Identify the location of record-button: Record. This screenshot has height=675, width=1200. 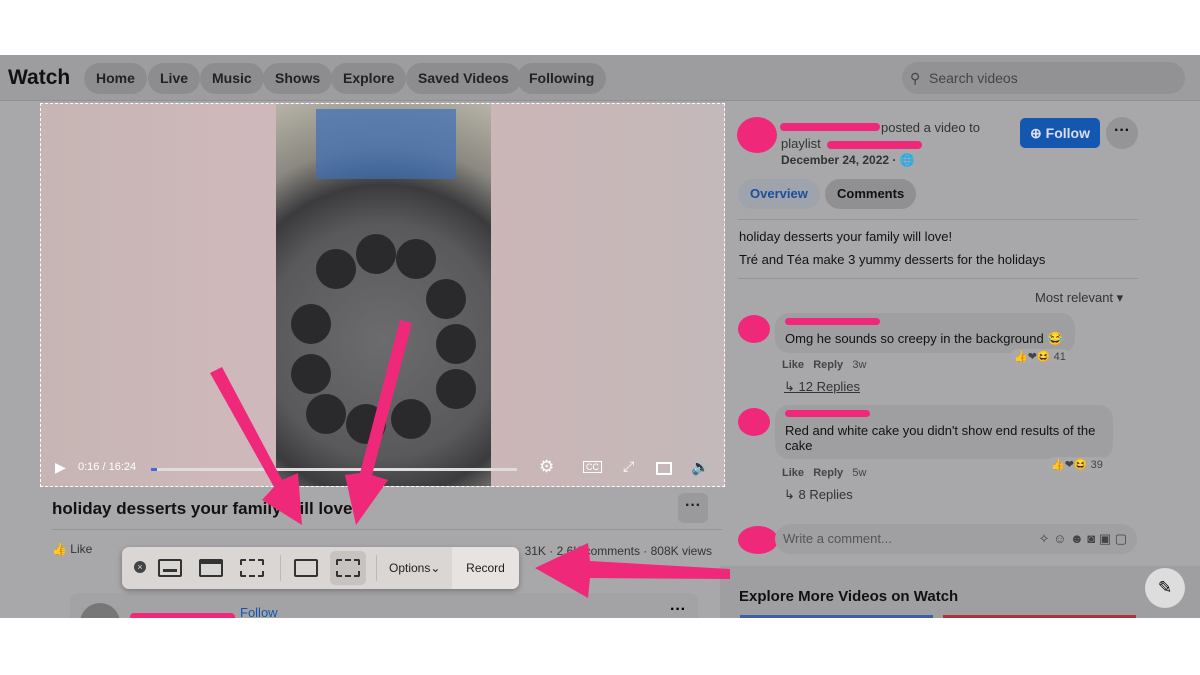
(485, 568).